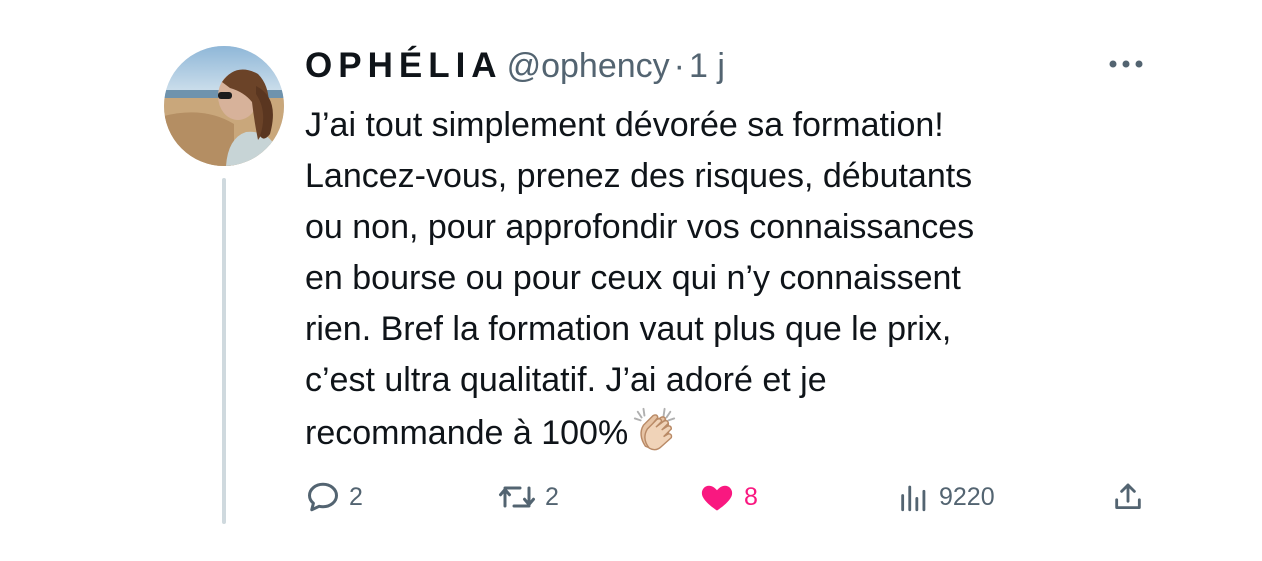  I want to click on views-icon, so click(913, 498).